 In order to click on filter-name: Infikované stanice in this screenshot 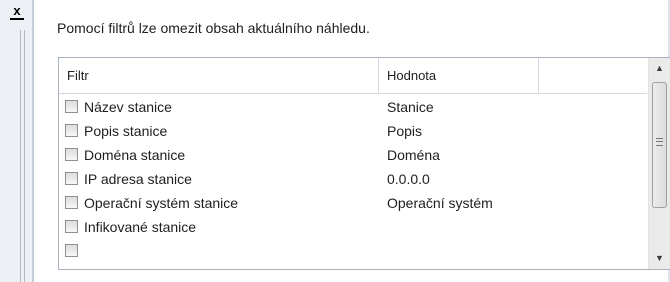, I will do `click(140, 227)`.